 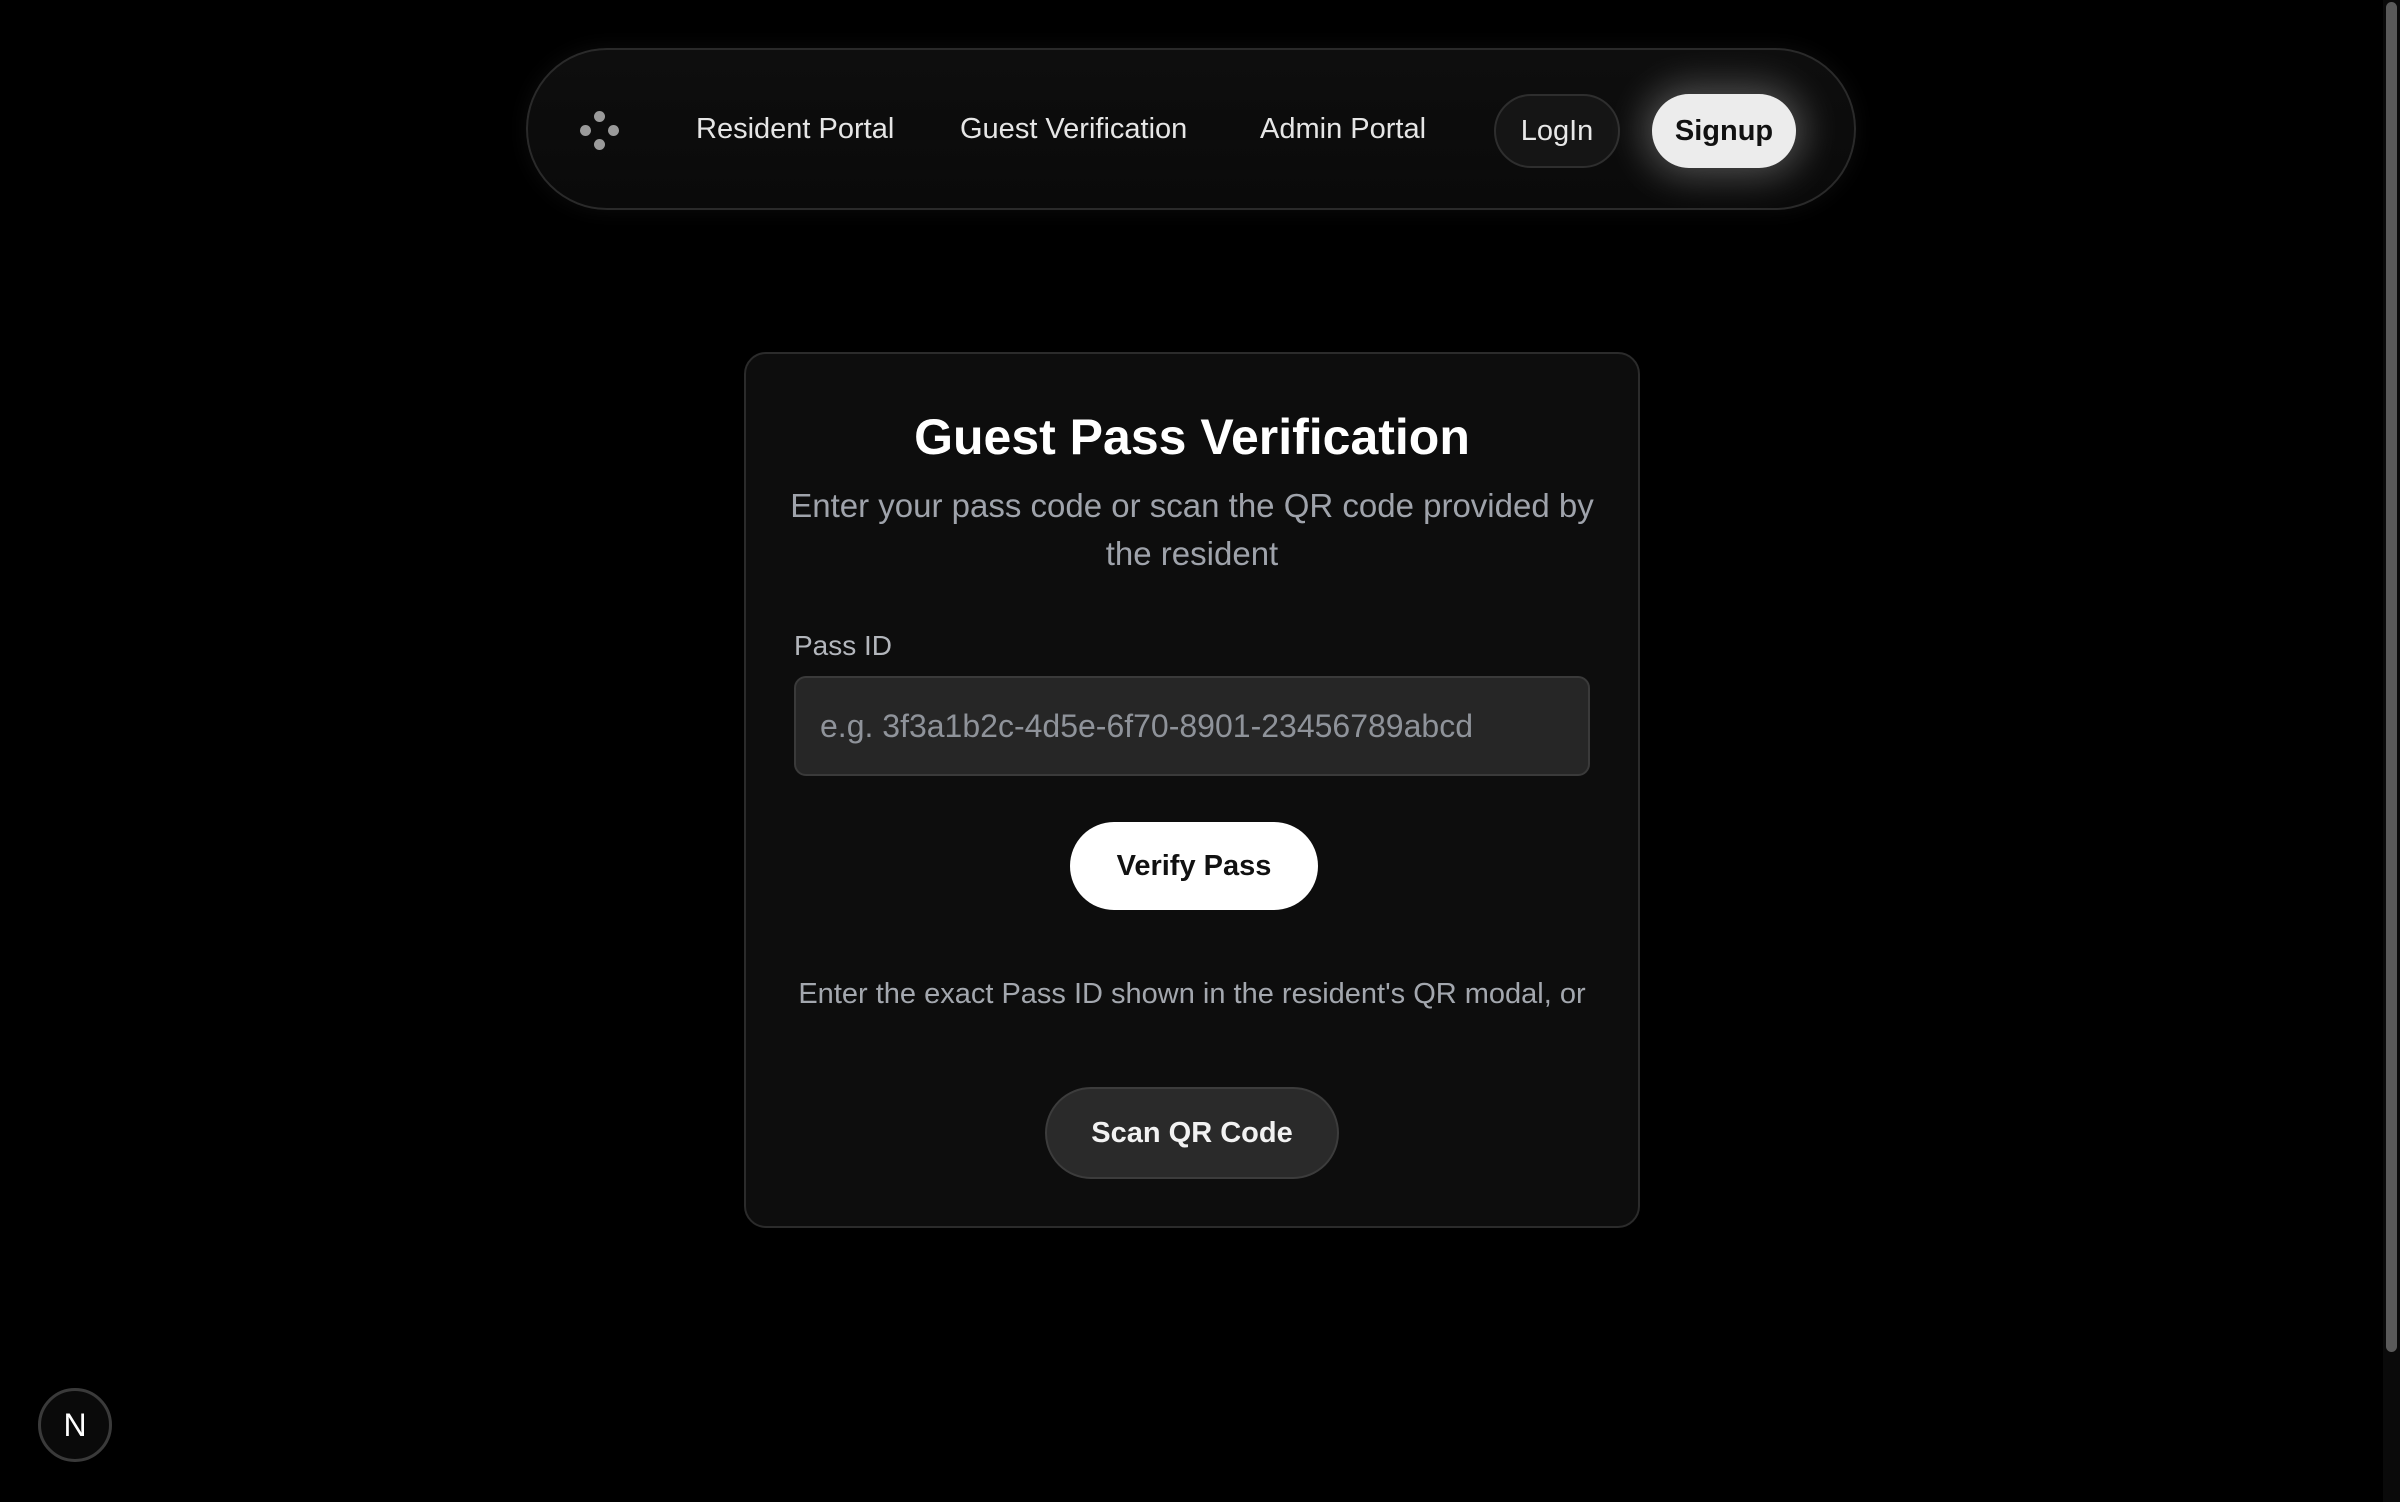 What do you see at coordinates (1557, 131) in the screenshot?
I see `login-button: LogIn` at bounding box center [1557, 131].